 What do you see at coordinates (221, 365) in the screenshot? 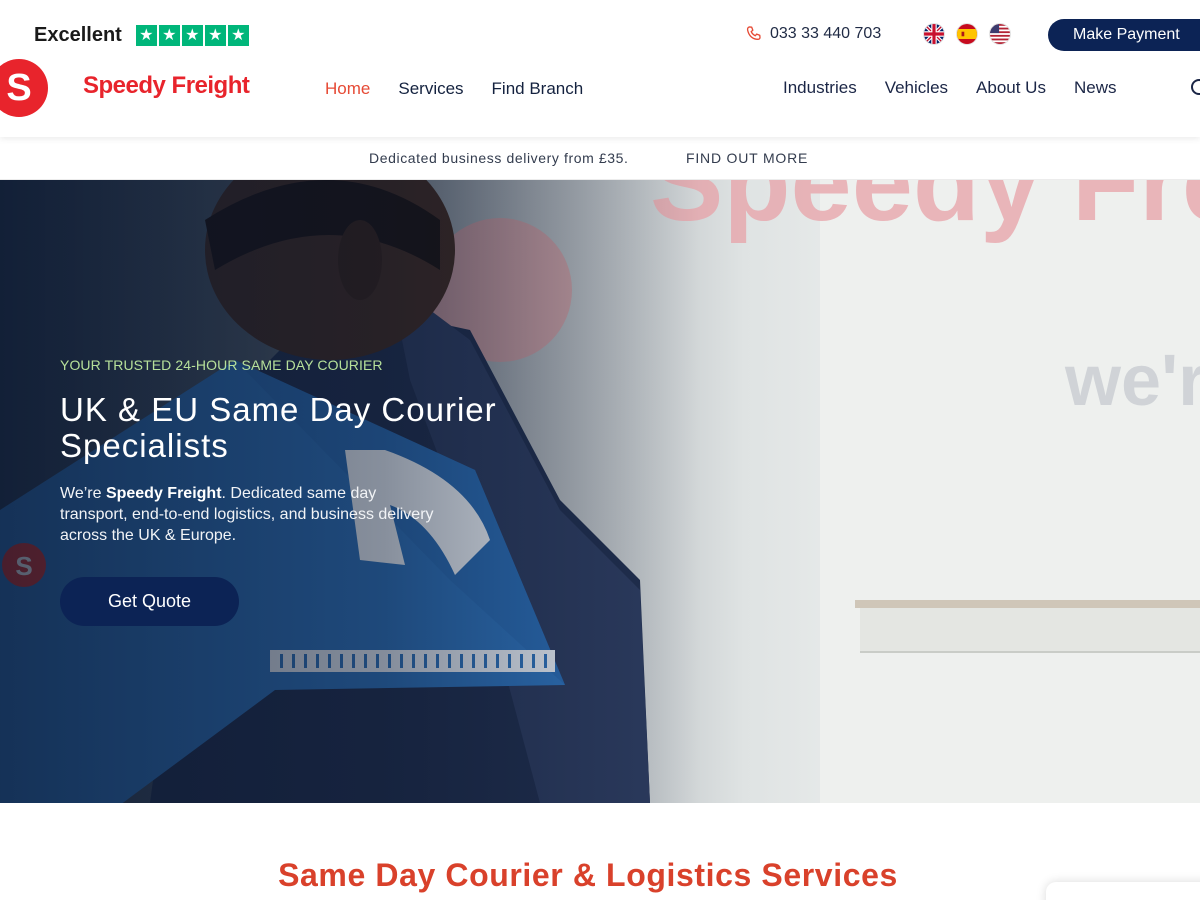
I see `hero-eyebrow: YOUR TRUSTED 24-HOUR SAME DAY COURIER` at bounding box center [221, 365].